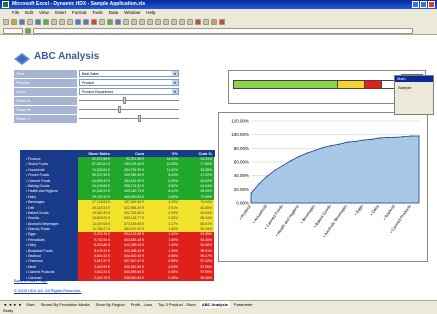  Describe the element at coordinates (352, 84) in the screenshot. I see `category-segment-b` at that location.